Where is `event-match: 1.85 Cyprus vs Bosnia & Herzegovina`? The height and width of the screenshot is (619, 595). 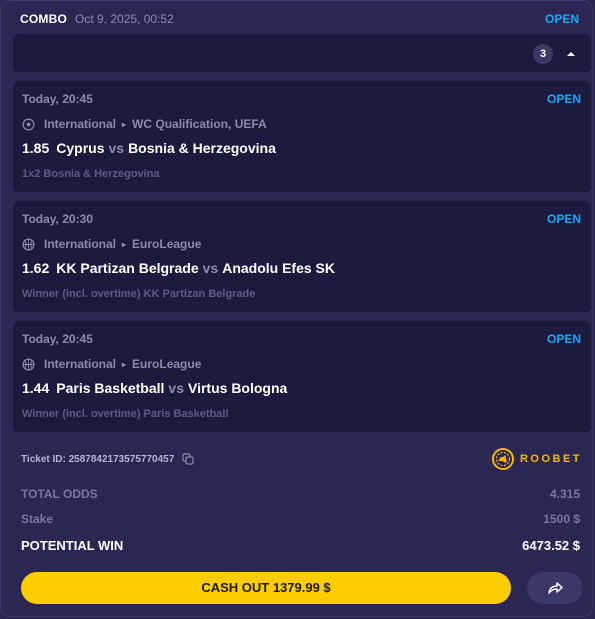
event-match: 1.85 Cyprus vs Bosnia & Herzegovina is located at coordinates (149, 148).